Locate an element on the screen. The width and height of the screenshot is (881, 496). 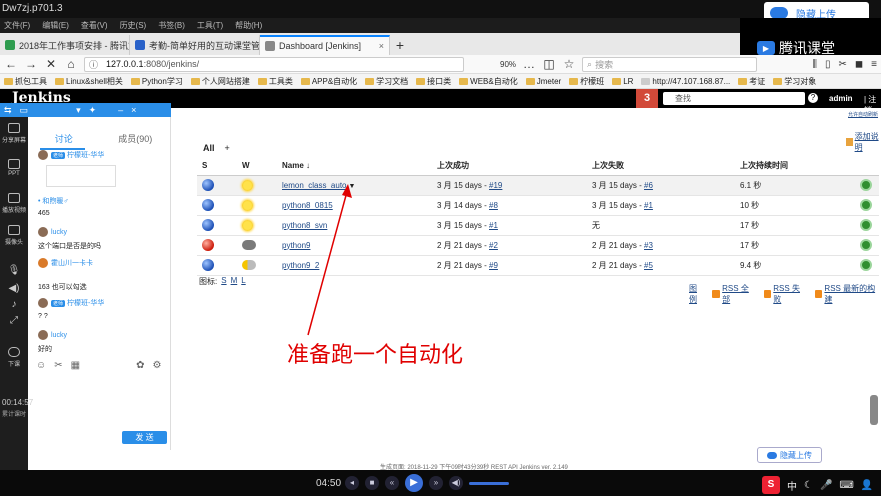
camera-button: 摄像头 is located at coordinates (14, 235).